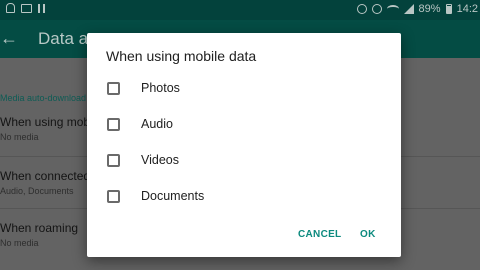  What do you see at coordinates (448, 9) in the screenshot?
I see `battery-icon` at bounding box center [448, 9].